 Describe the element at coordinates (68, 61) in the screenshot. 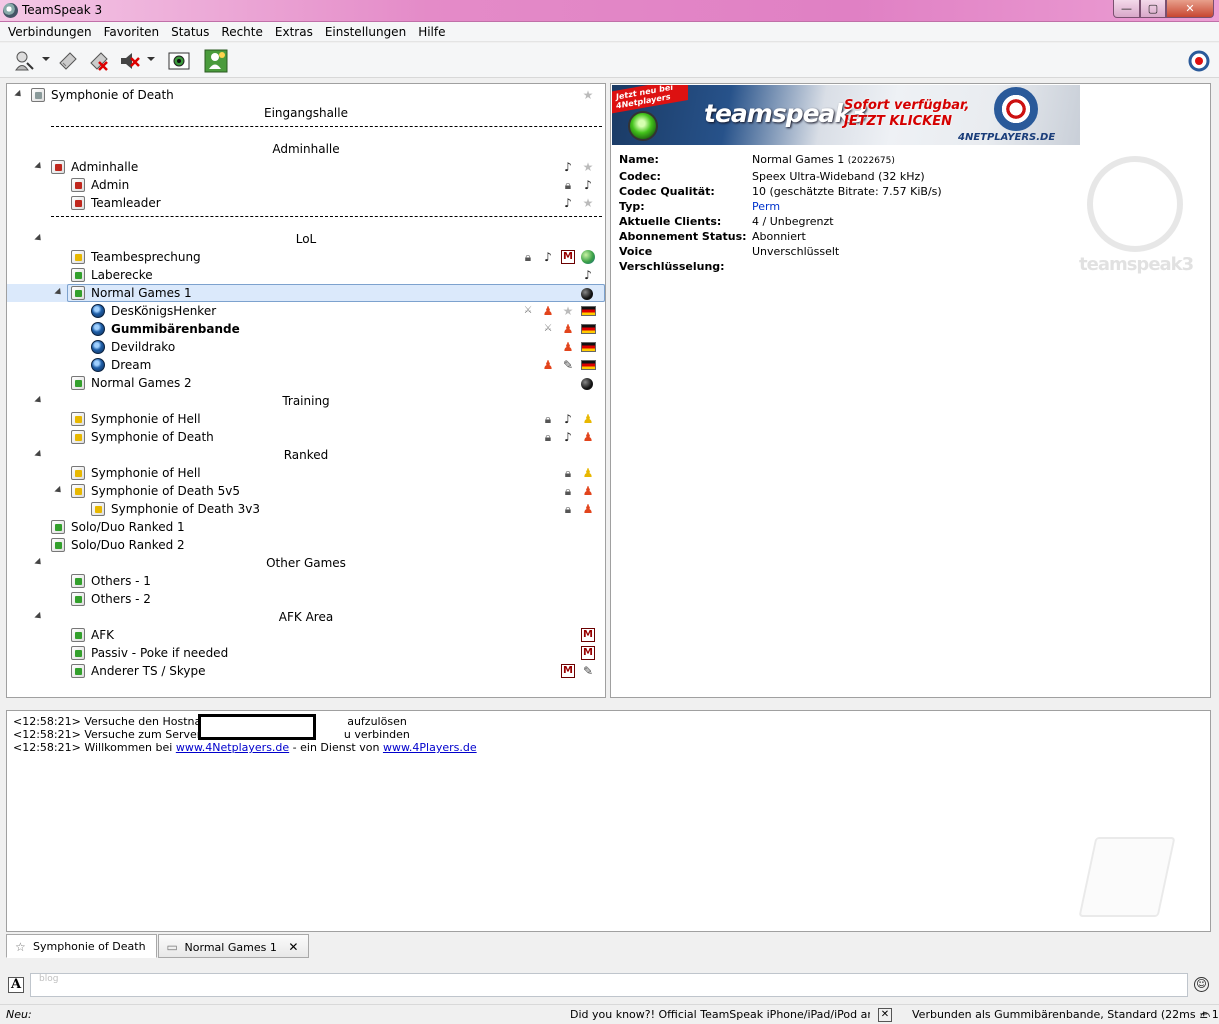

I see `bookmark-icon` at that location.